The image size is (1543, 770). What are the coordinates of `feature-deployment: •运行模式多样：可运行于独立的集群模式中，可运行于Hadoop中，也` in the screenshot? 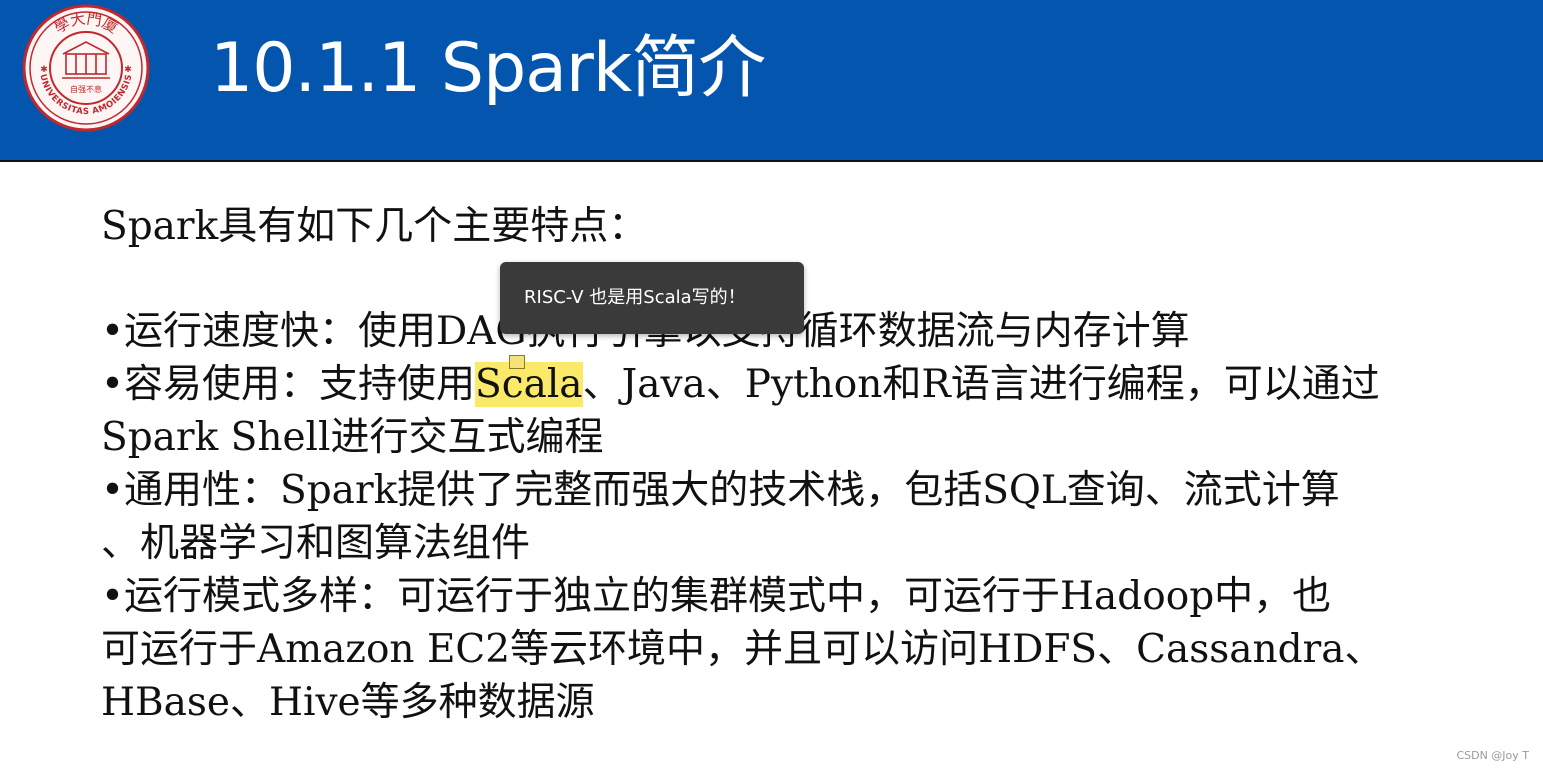 It's located at (716, 596).